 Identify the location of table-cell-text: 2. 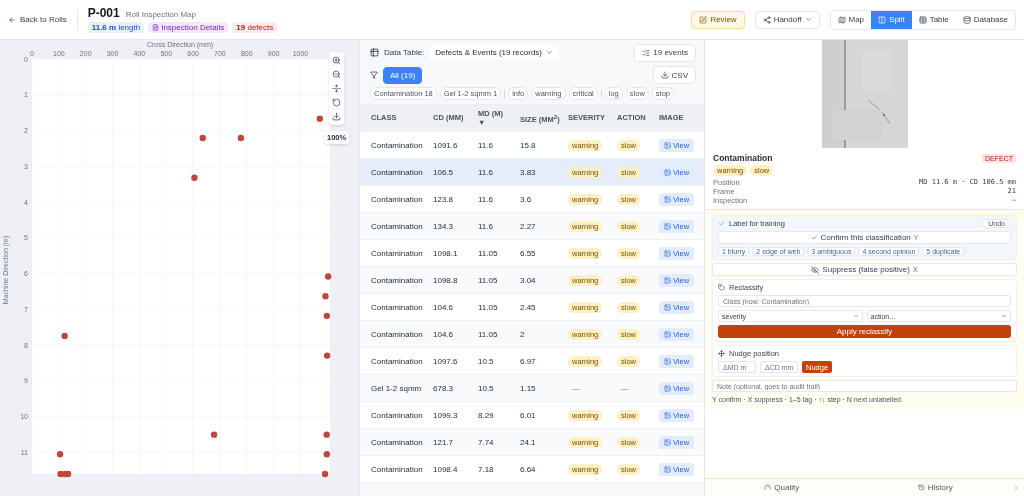
(523, 334).